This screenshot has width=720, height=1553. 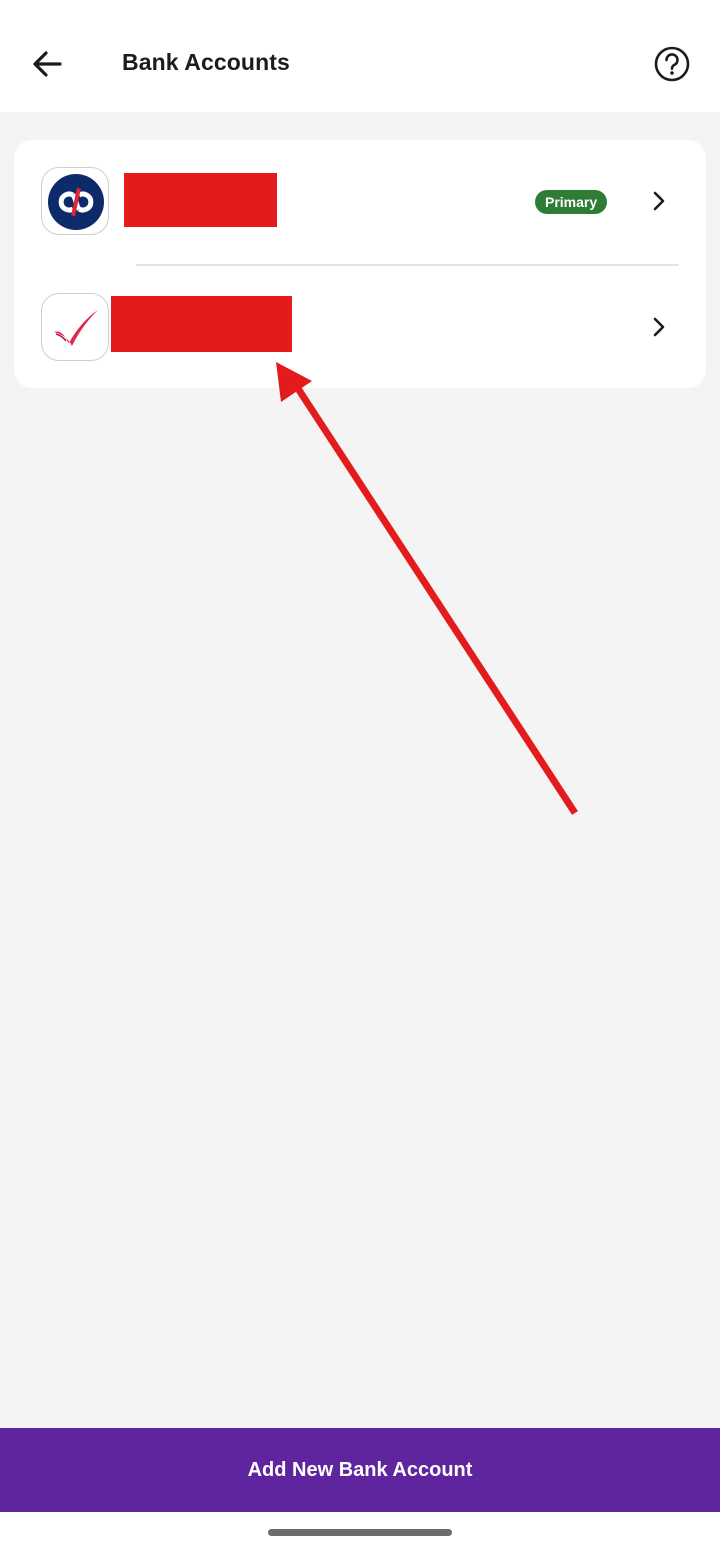 I want to click on arrow-left-icon, so click(x=47, y=64).